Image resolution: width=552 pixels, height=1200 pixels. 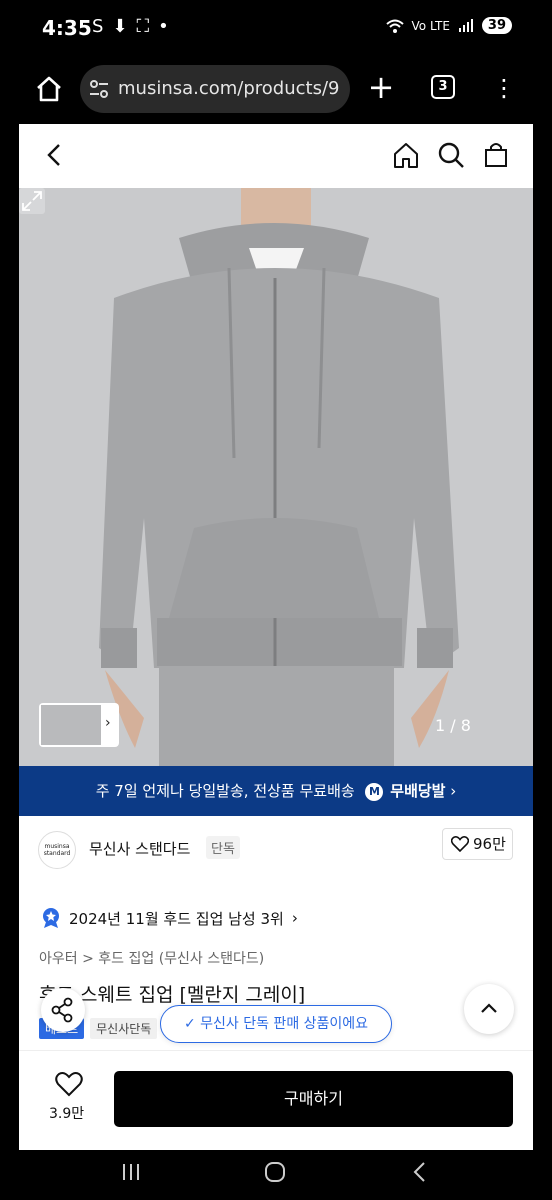 I want to click on notification-icon: S, so click(x=98, y=26).